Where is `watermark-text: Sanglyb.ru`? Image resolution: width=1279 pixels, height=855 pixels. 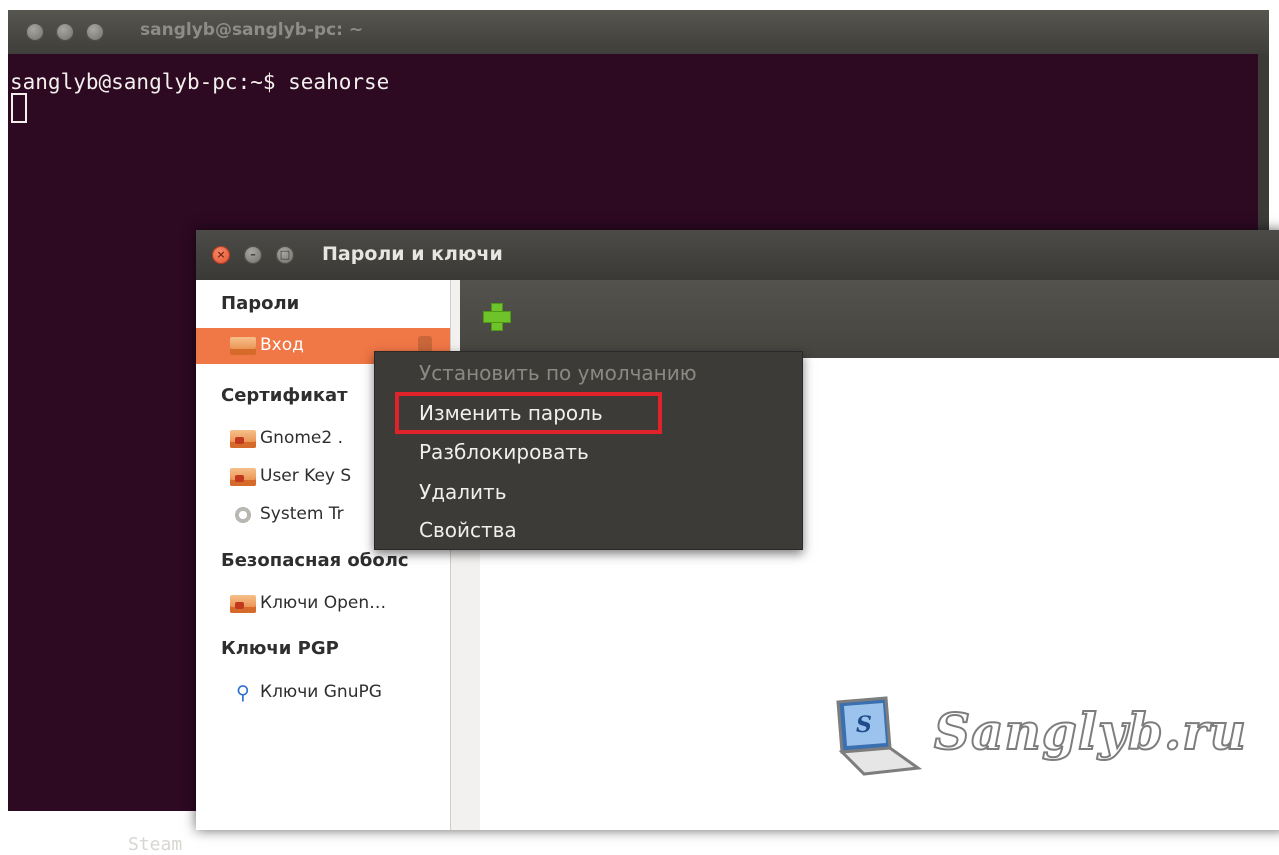
watermark-text: Sanglyb.ru is located at coordinates (1090, 731).